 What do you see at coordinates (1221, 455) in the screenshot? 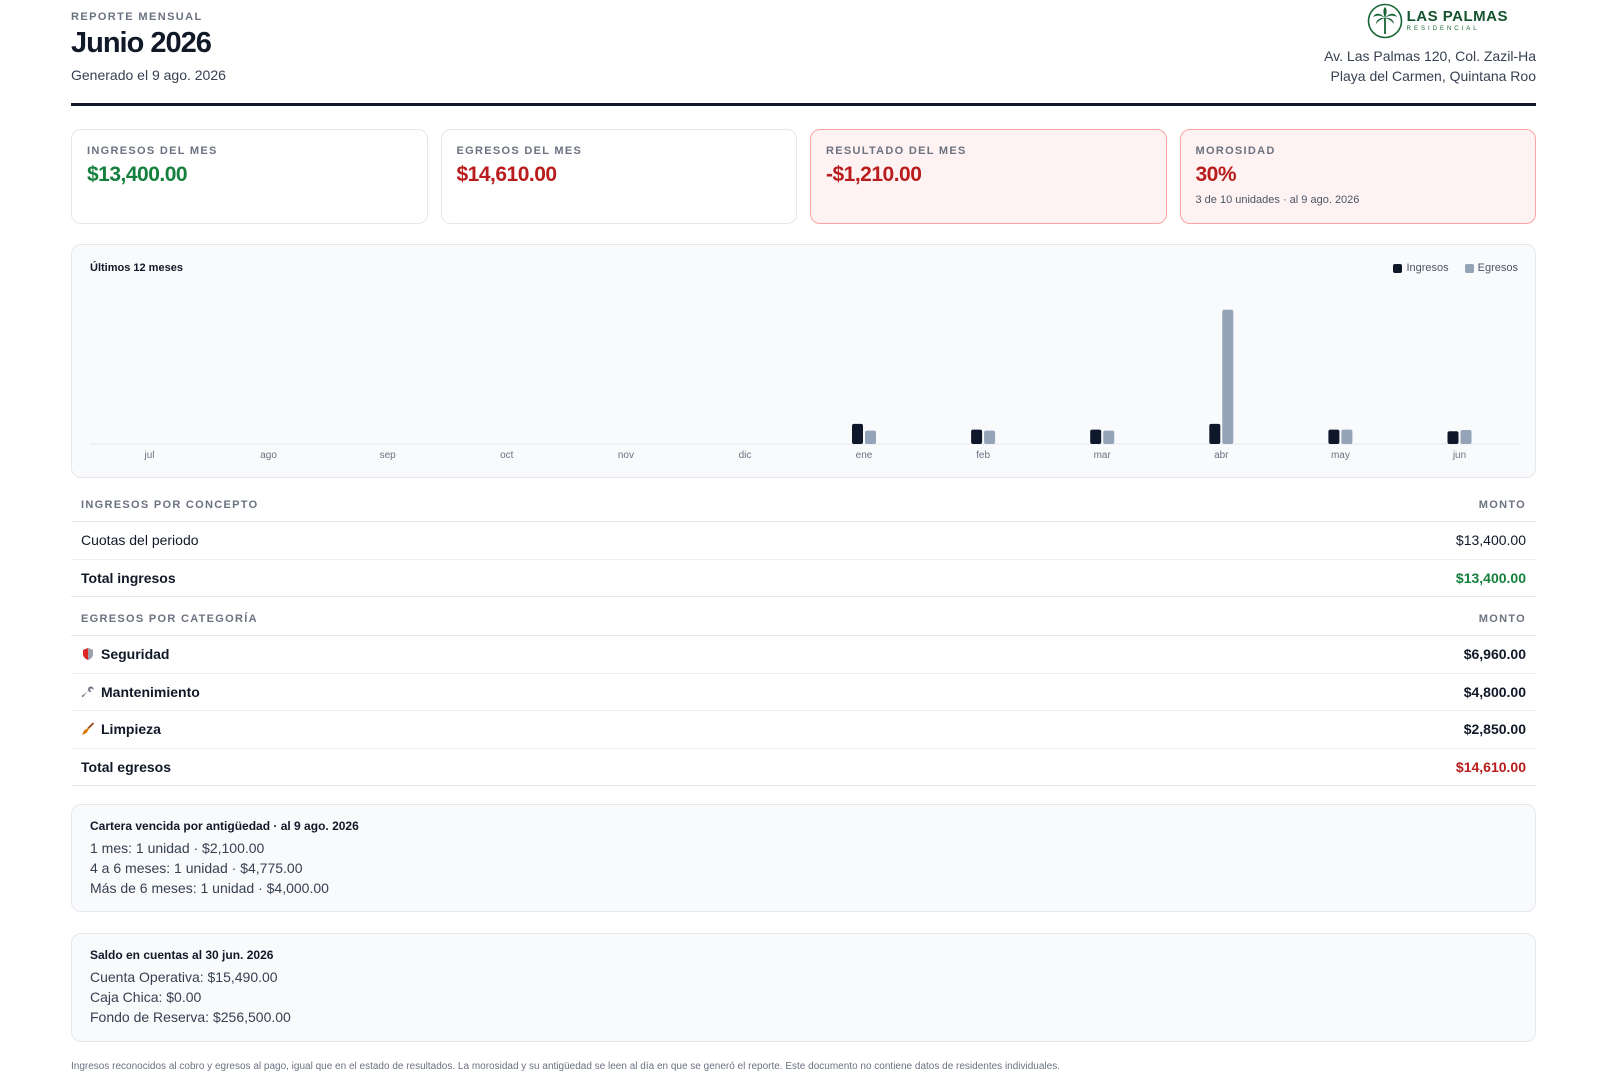
I see `x-tick-label-abr: abr` at bounding box center [1221, 455].